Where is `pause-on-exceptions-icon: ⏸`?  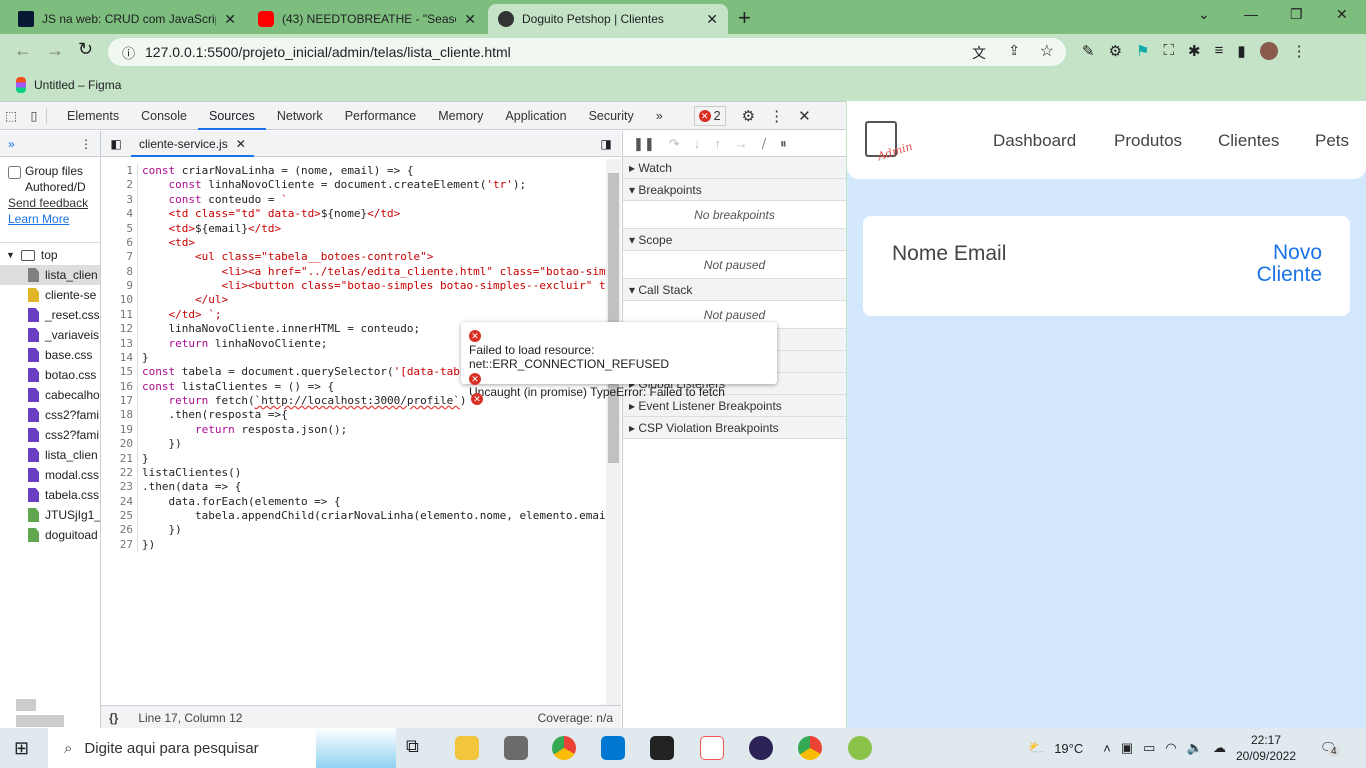 pause-on-exceptions-icon: ⏸ is located at coordinates (783, 144).